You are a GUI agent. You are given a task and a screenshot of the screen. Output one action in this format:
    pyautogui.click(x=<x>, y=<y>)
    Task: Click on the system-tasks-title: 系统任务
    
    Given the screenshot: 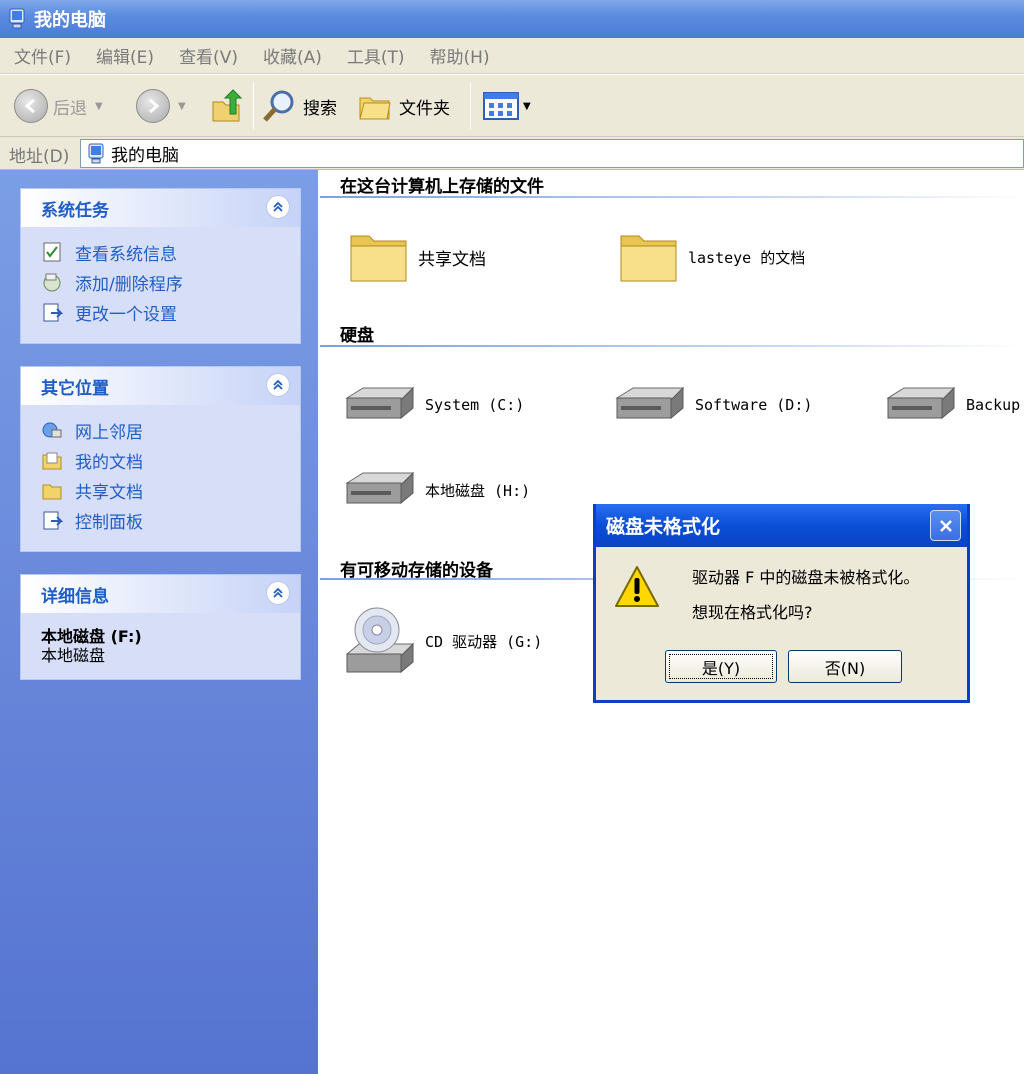 What is the action you would take?
    pyautogui.click(x=75, y=210)
    